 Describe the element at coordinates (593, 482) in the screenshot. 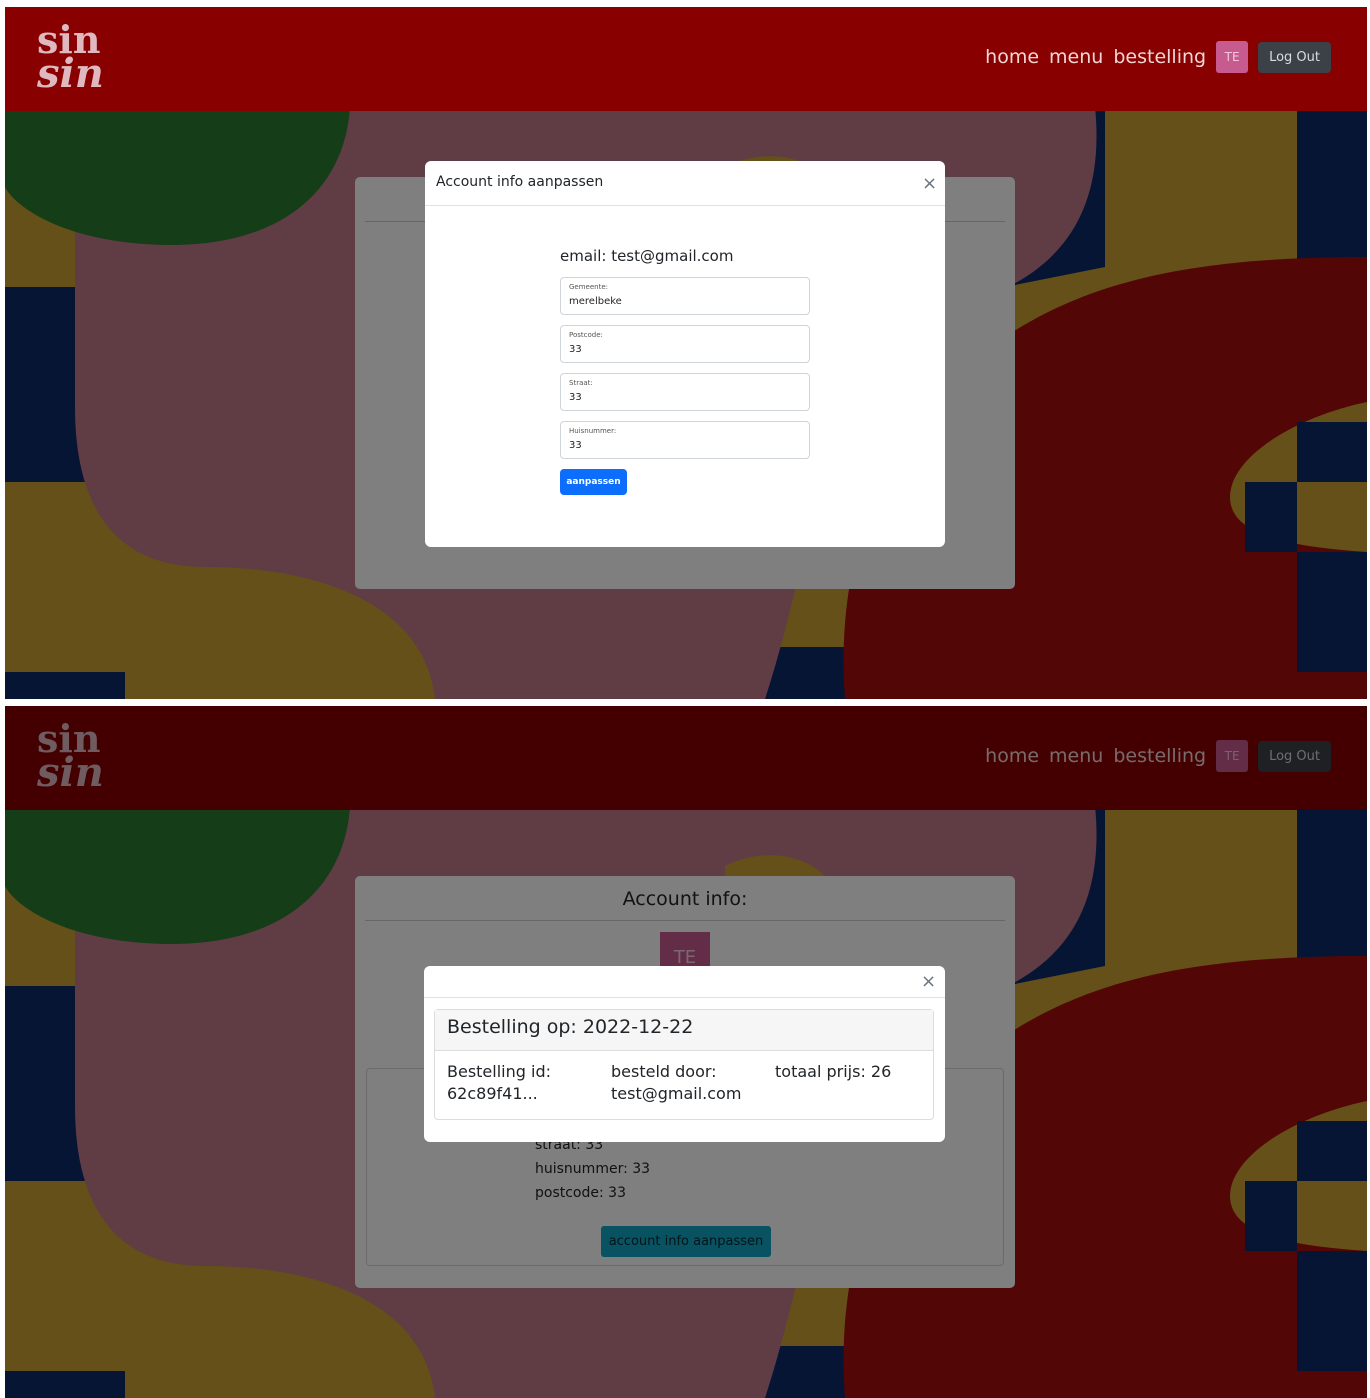

I see `aanpassen-button: aanpassen` at that location.